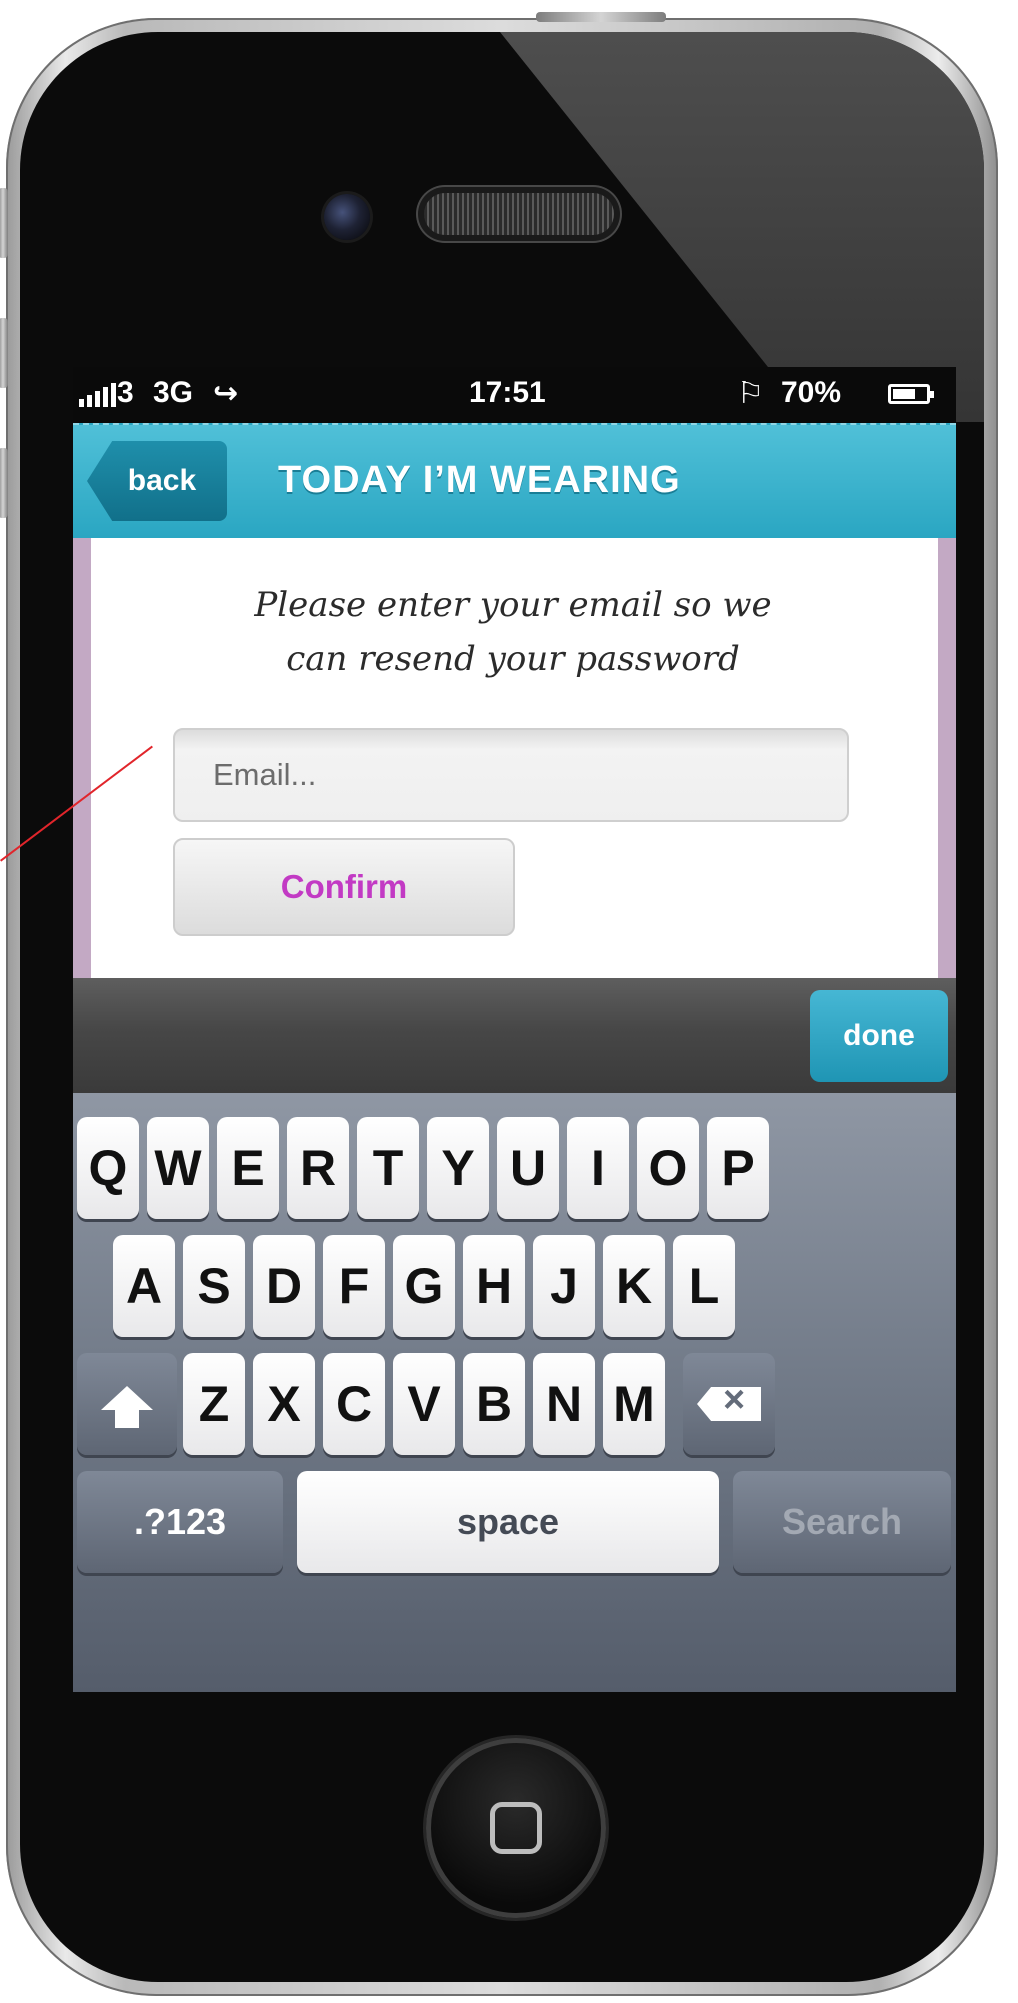  What do you see at coordinates (634, 1286) in the screenshot?
I see `key-k: K` at bounding box center [634, 1286].